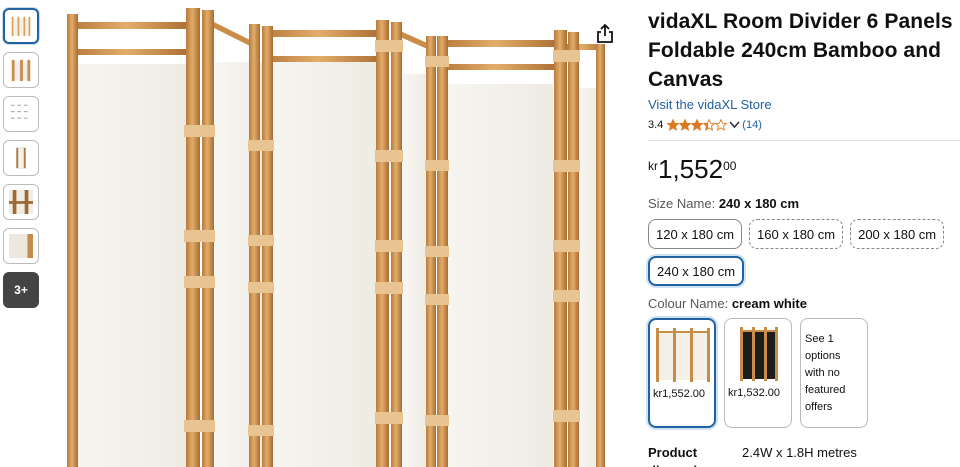  What do you see at coordinates (734, 125) in the screenshot?
I see `chevron-down-icon` at bounding box center [734, 125].